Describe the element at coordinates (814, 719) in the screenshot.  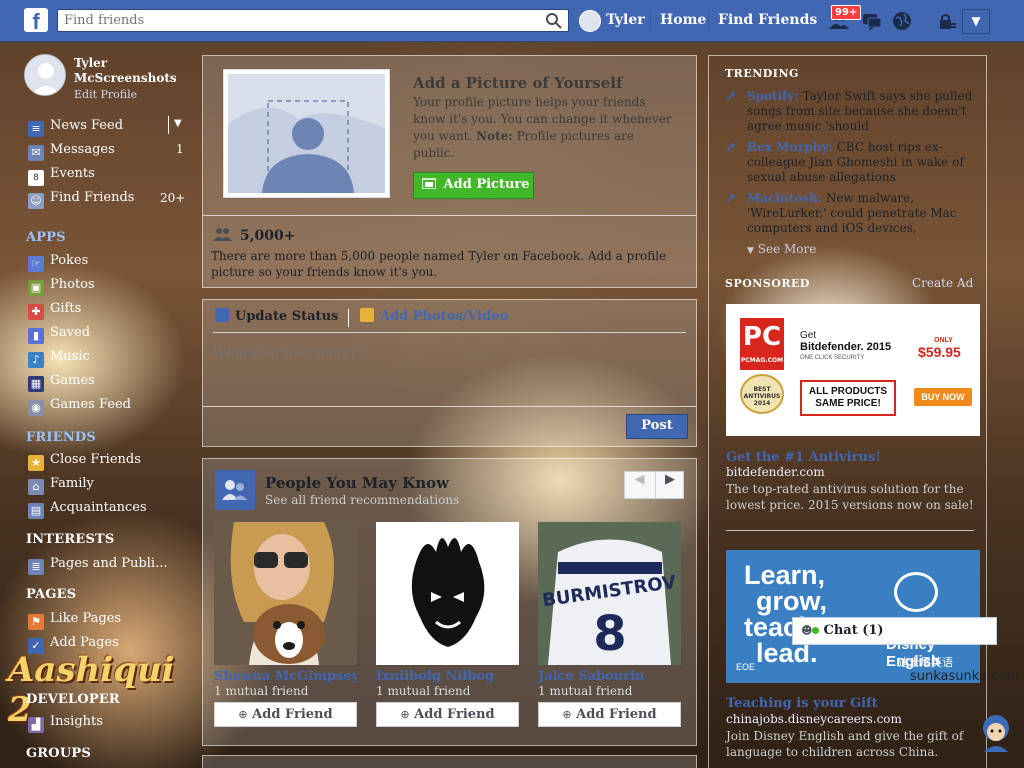
I see `ad-domain: chinajobs.disneycareers.com` at that location.